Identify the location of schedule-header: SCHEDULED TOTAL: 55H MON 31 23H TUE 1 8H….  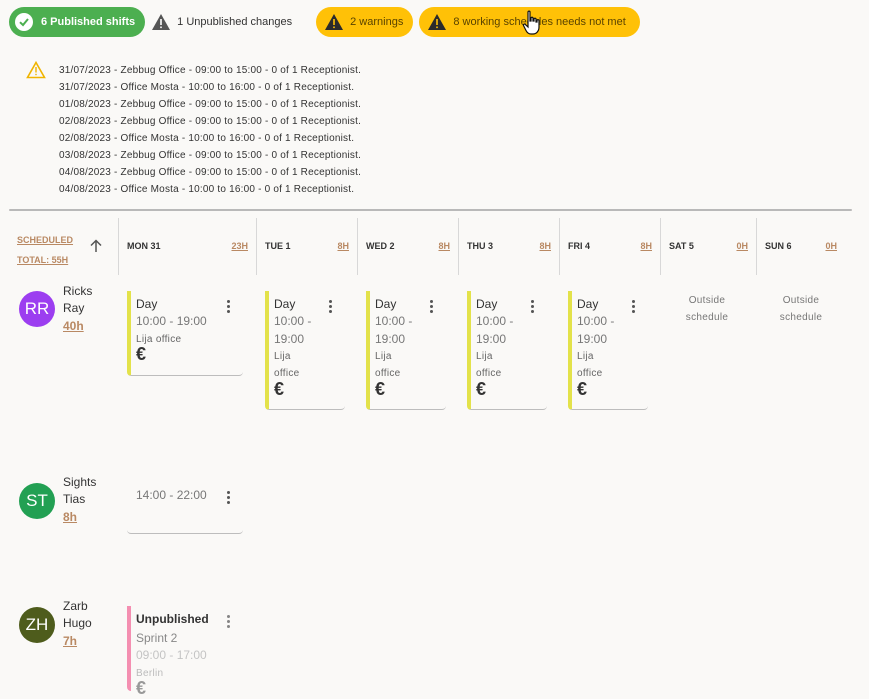
(434, 247).